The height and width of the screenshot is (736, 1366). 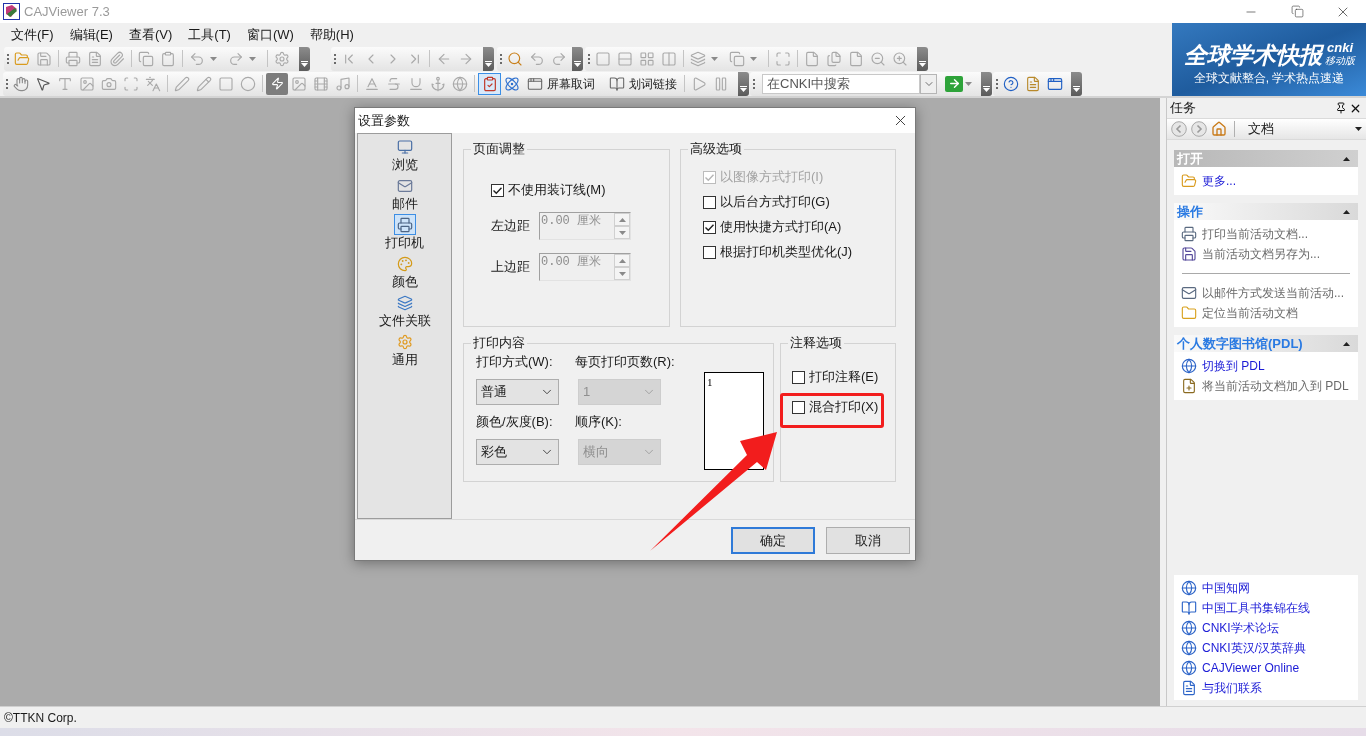 What do you see at coordinates (868, 540) in the screenshot?
I see `dialog-button: 取消` at bounding box center [868, 540].